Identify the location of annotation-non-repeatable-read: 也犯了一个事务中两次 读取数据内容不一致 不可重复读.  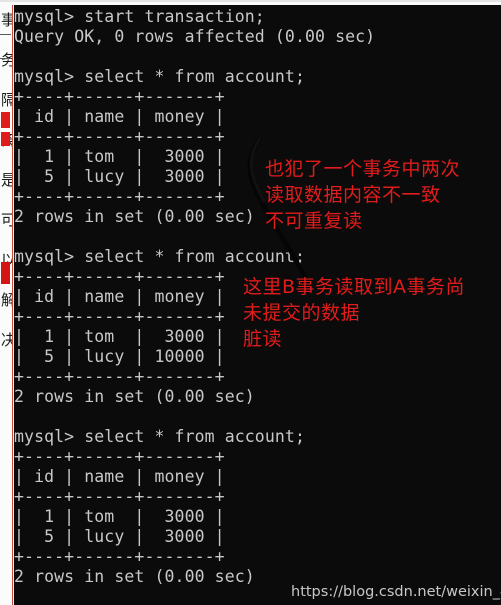
(363, 195).